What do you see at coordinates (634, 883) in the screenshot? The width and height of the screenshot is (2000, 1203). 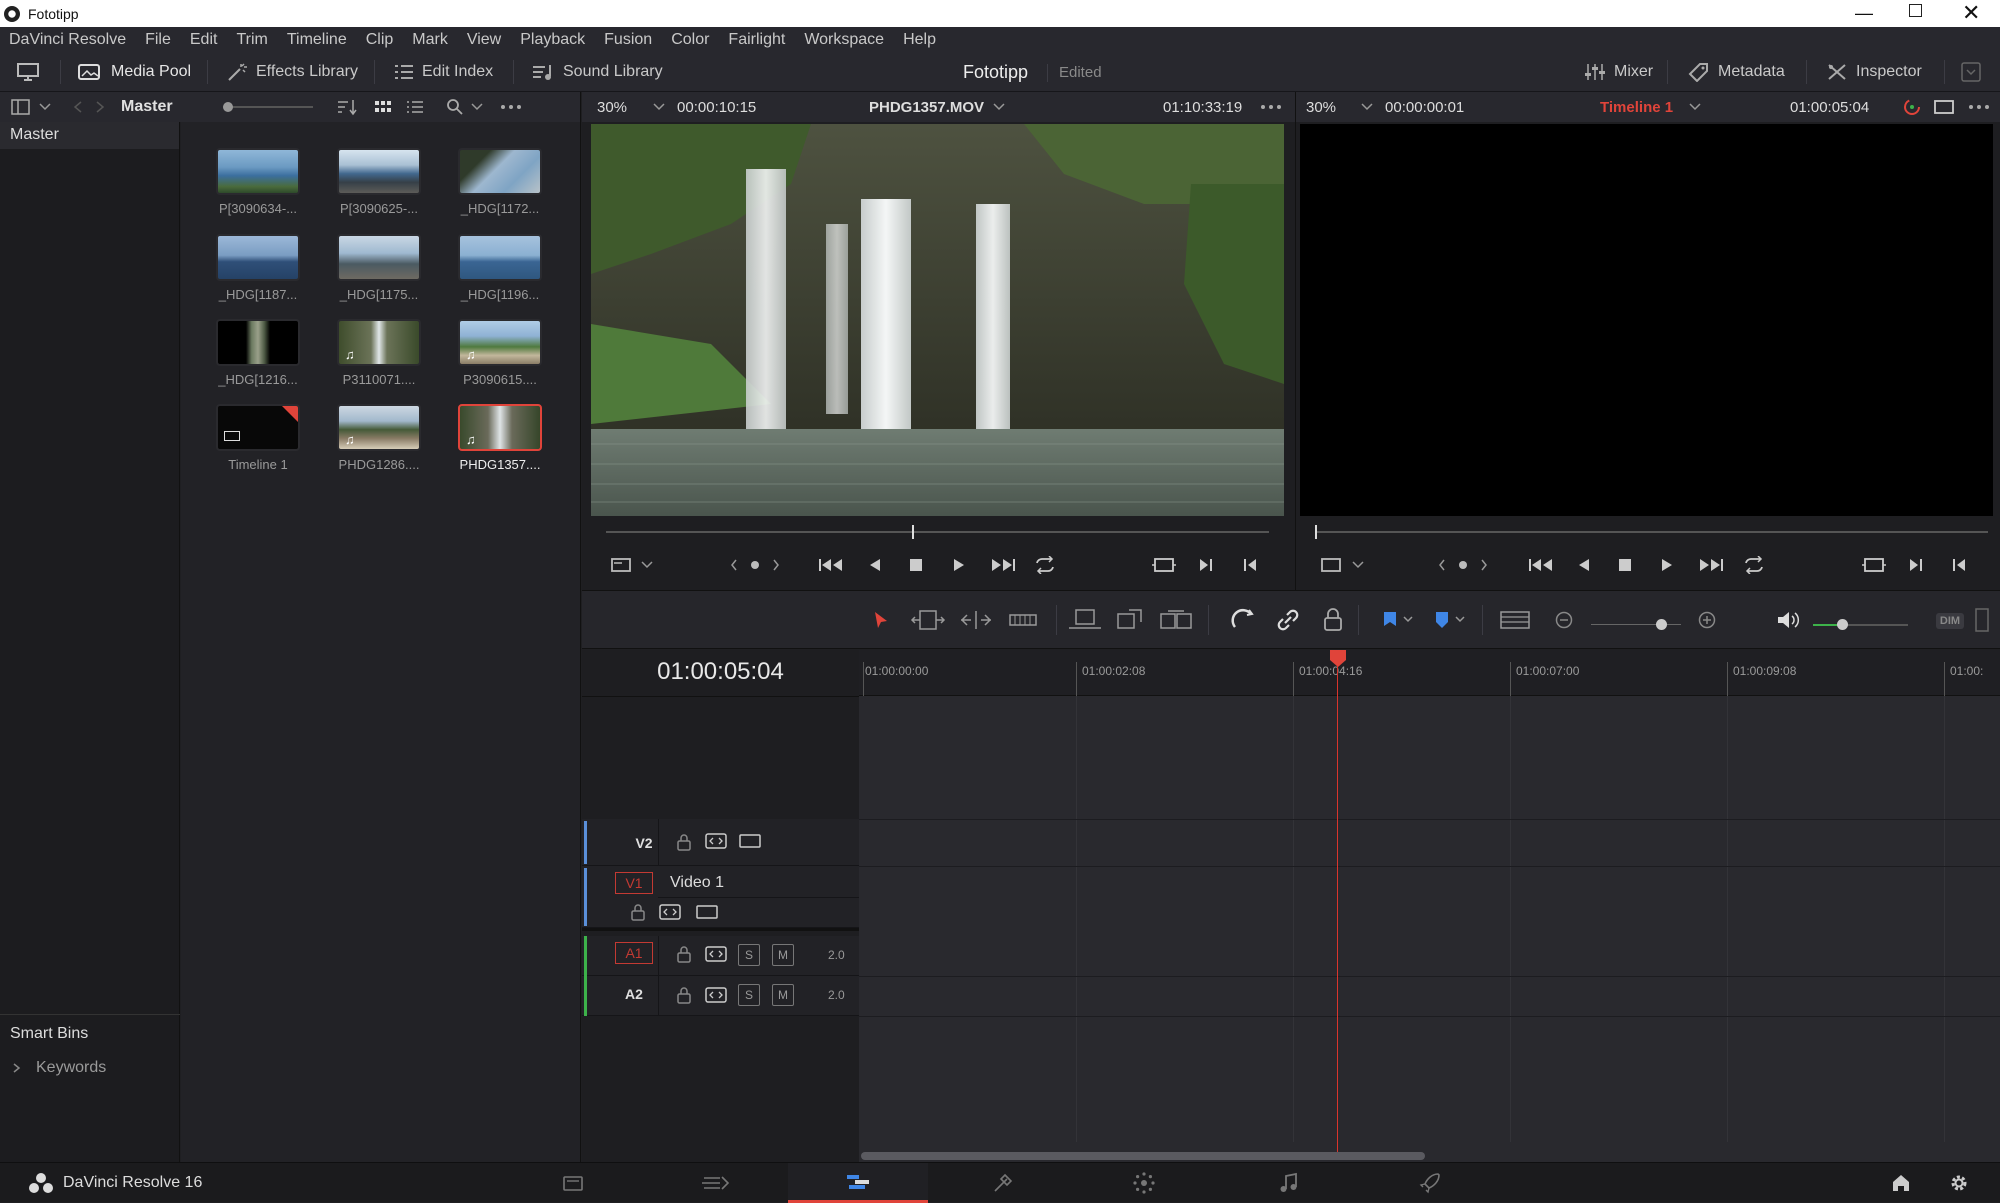 I see `track-id-v1: V1` at bounding box center [634, 883].